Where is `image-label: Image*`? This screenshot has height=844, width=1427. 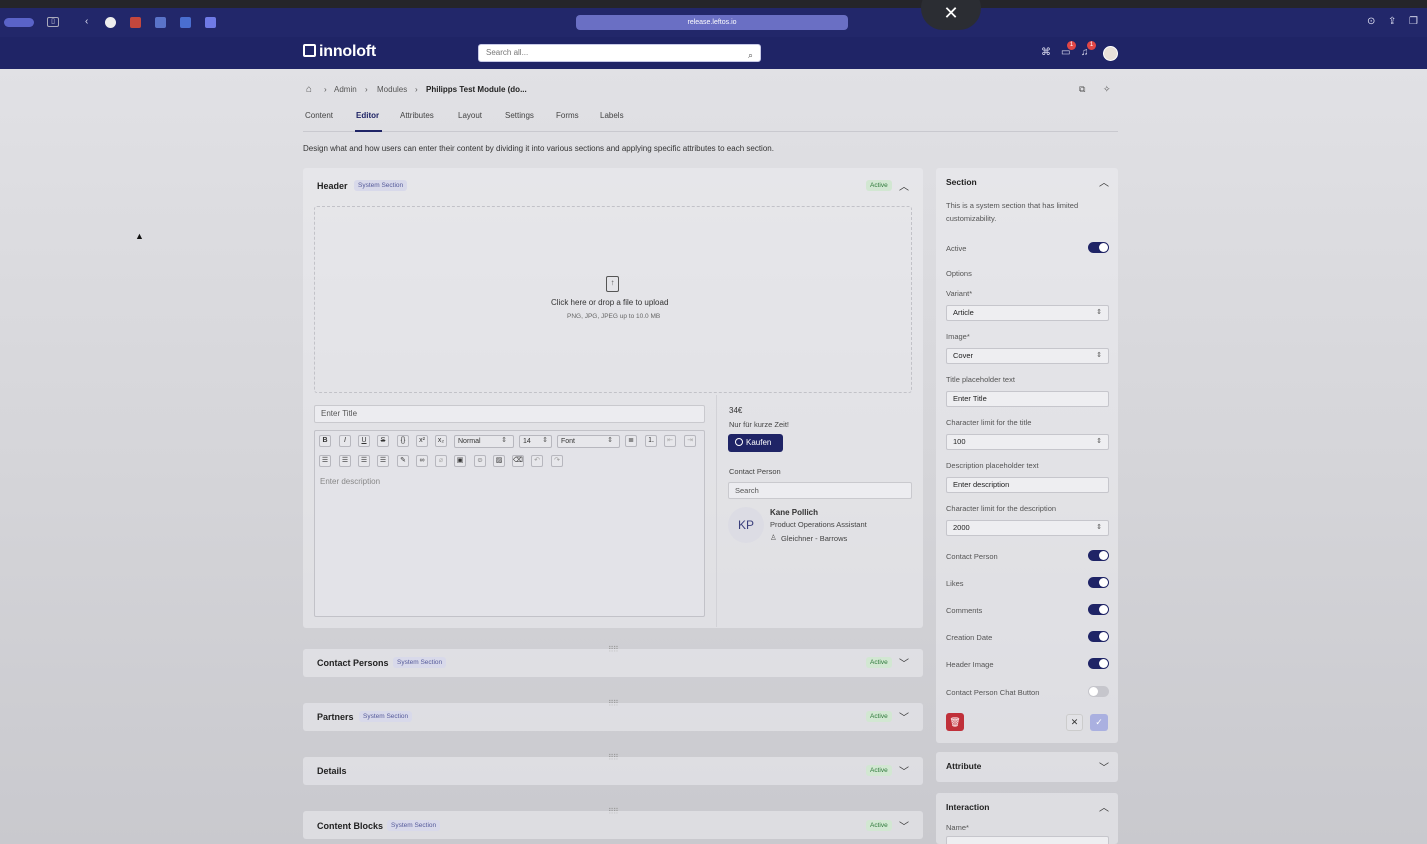
image-label: Image* is located at coordinates (958, 336).